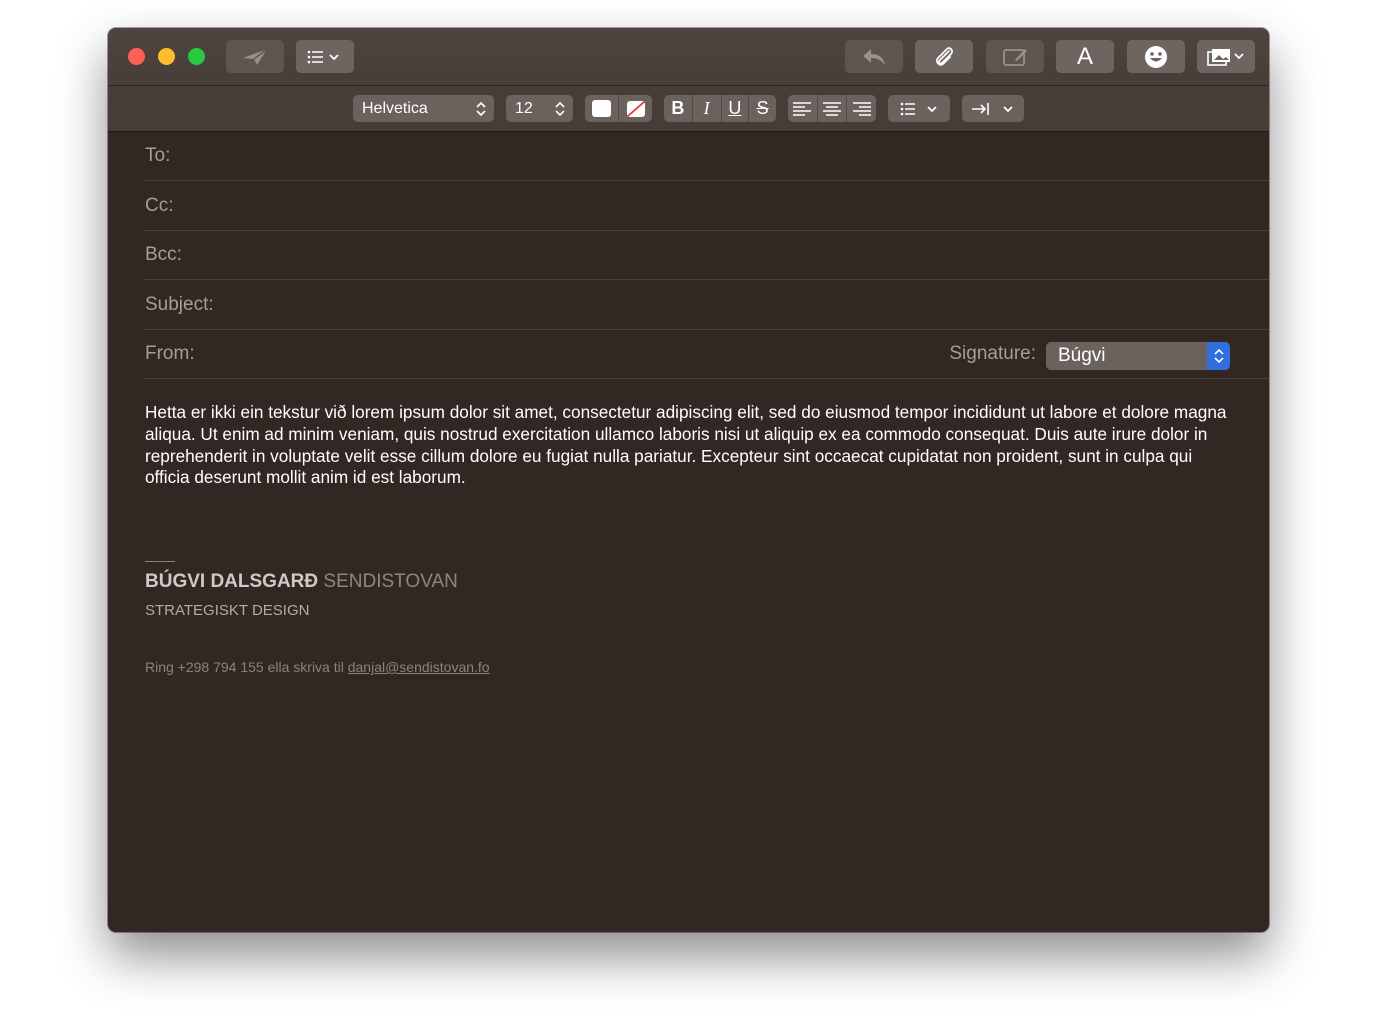 The width and height of the screenshot is (1380, 1012). I want to click on header-fields-button, so click(325, 56).